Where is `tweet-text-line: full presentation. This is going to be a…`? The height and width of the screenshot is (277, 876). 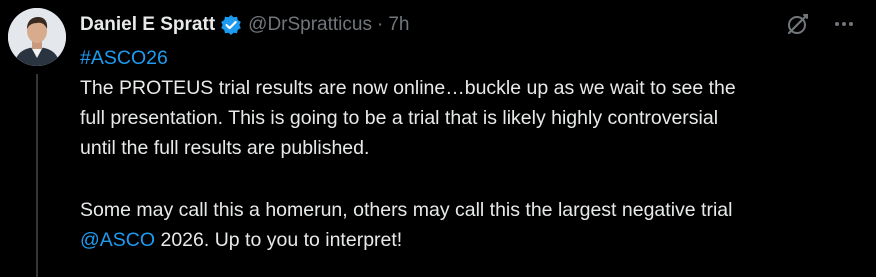
tweet-text-line: full presentation. This is going to be a… is located at coordinates (399, 118).